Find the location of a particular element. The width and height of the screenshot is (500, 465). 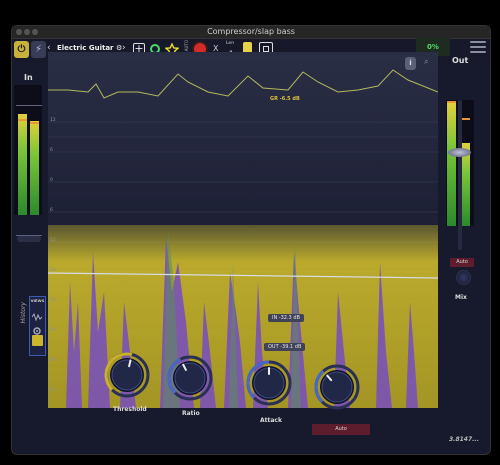

knob-label: Ratio is located at coordinates (191, 413).